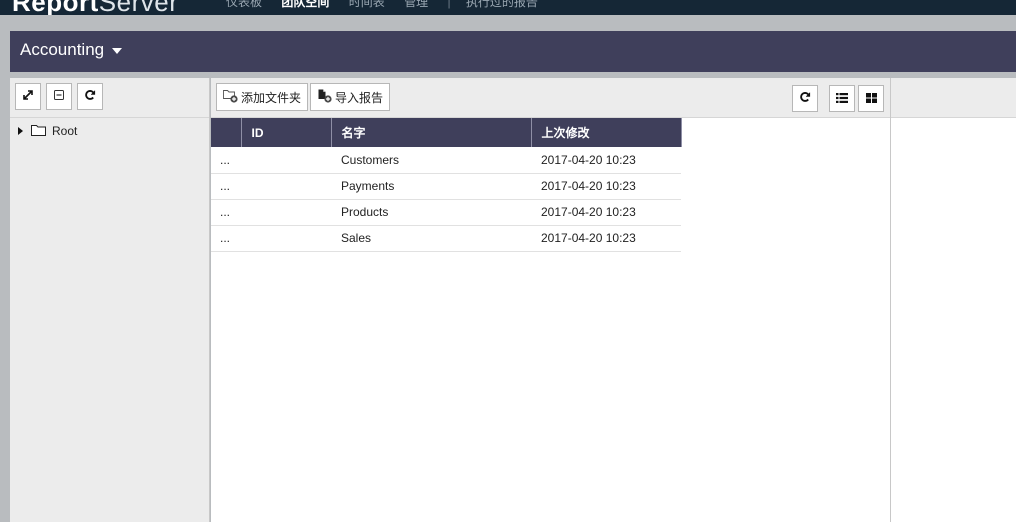 This screenshot has width=1016, height=522. What do you see at coordinates (113, 131) in the screenshot?
I see `tree-node-root: Root` at bounding box center [113, 131].